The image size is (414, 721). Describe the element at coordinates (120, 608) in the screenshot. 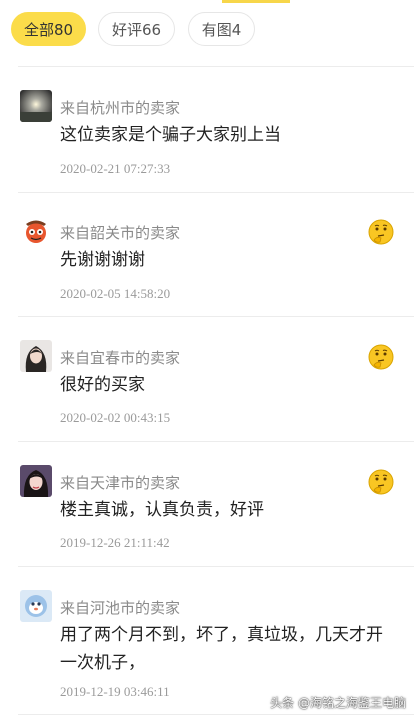

I see `reviewer-name: 来自河池市的卖家` at that location.